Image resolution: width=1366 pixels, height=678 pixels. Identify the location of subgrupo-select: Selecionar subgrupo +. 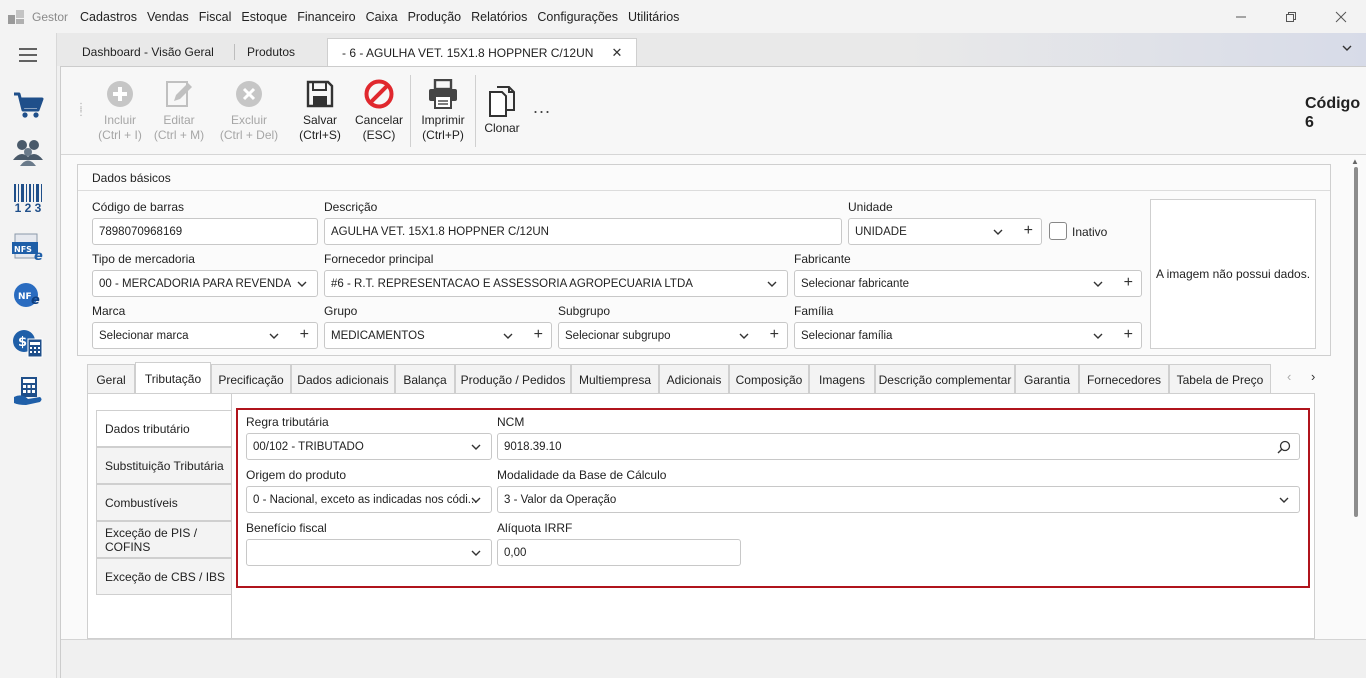
(673, 335).